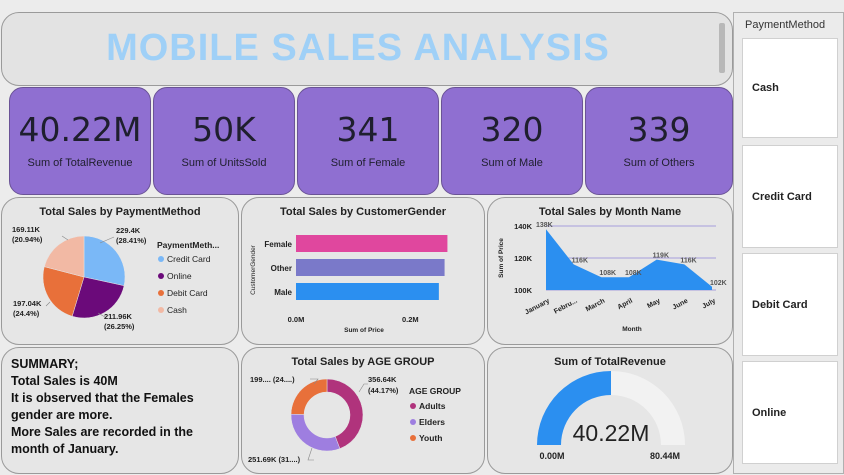 This screenshot has height=475, width=844. Describe the element at coordinates (653, 304) in the screenshot. I see `x-tick-label: May` at that location.